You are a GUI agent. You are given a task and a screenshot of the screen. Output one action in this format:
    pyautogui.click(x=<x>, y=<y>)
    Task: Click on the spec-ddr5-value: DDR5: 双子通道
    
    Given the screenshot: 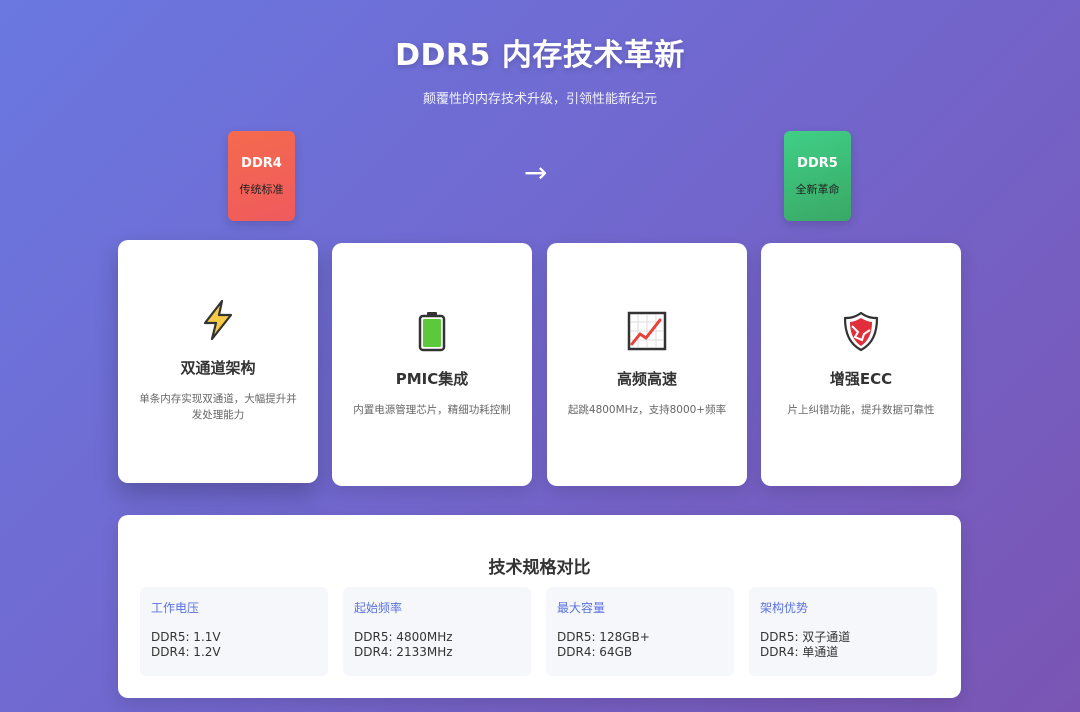 What is the action you would take?
    pyautogui.click(x=805, y=637)
    